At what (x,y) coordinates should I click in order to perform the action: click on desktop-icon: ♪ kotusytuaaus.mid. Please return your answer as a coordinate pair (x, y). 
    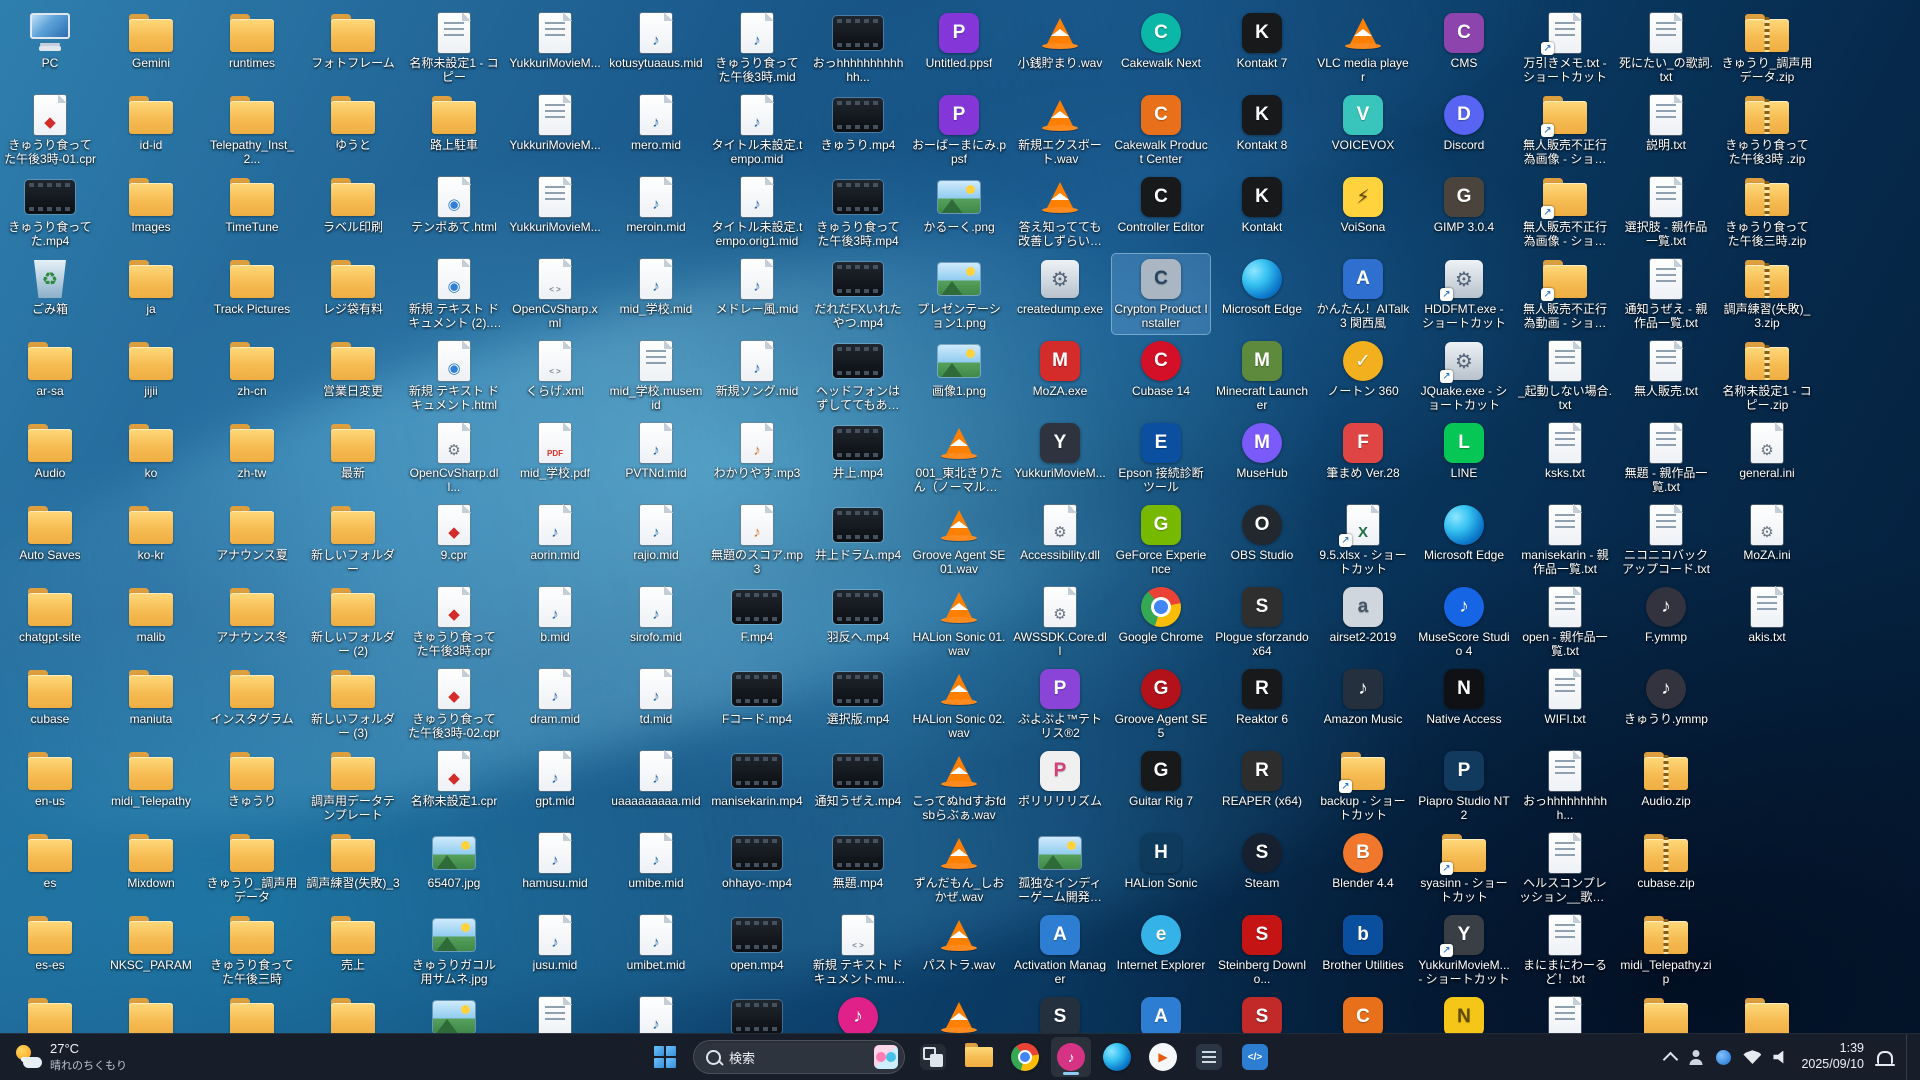
    Looking at the image, I should click on (656, 48).